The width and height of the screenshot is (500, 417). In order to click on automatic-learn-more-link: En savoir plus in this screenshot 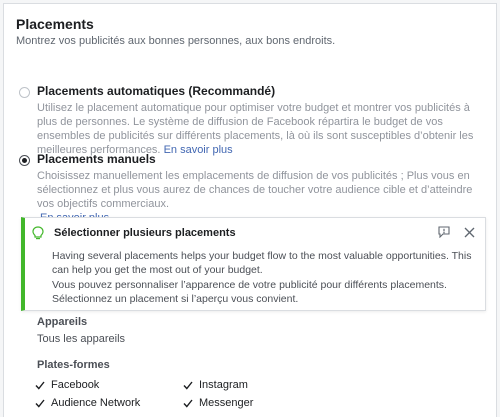, I will do `click(198, 150)`.